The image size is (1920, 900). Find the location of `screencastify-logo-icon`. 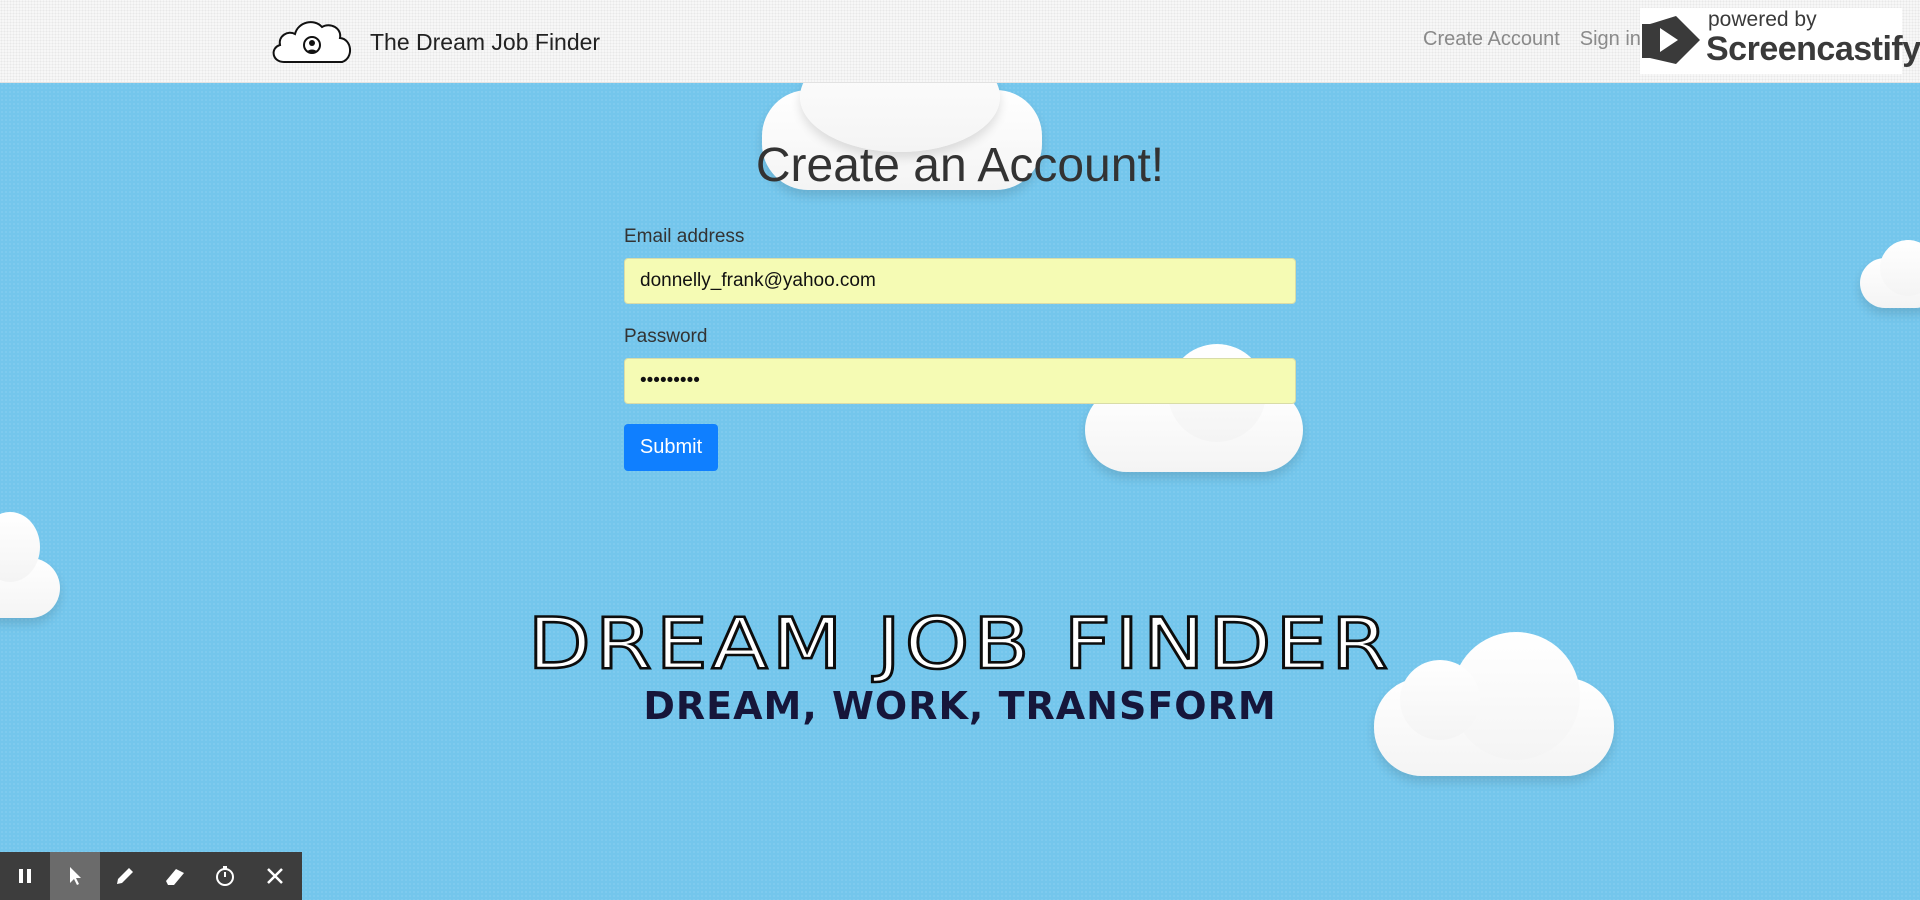

screencastify-logo-icon is located at coordinates (1671, 40).